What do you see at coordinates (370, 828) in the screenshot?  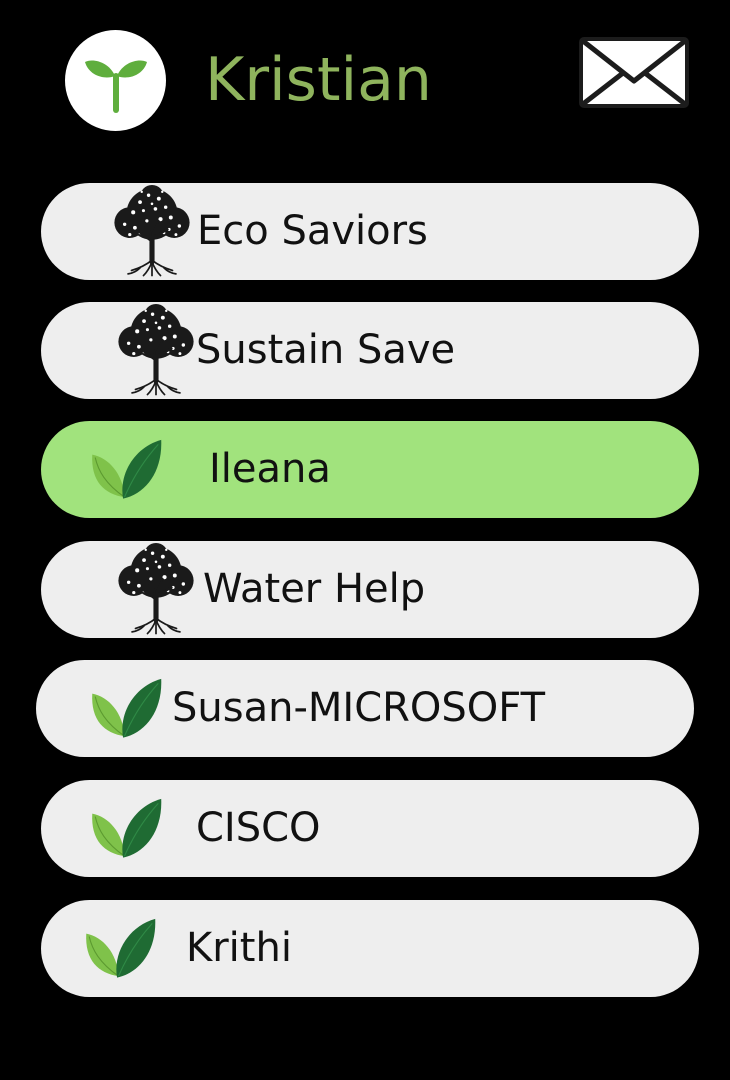 I see `contact-item-cisco: CISCO` at bounding box center [370, 828].